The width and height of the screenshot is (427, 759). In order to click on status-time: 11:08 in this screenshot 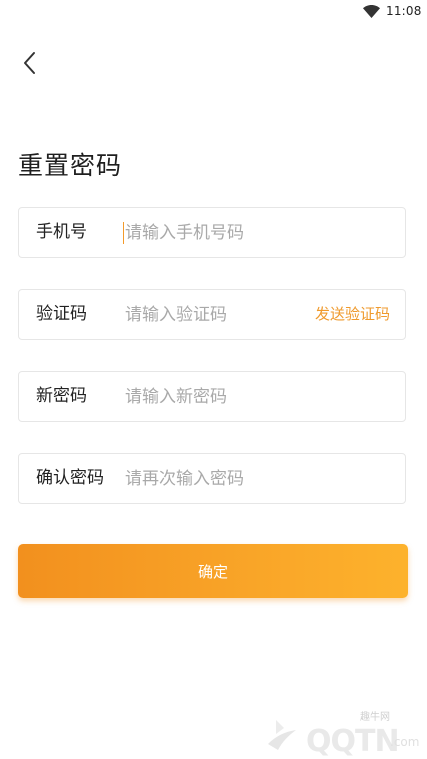, I will do `click(404, 11)`.